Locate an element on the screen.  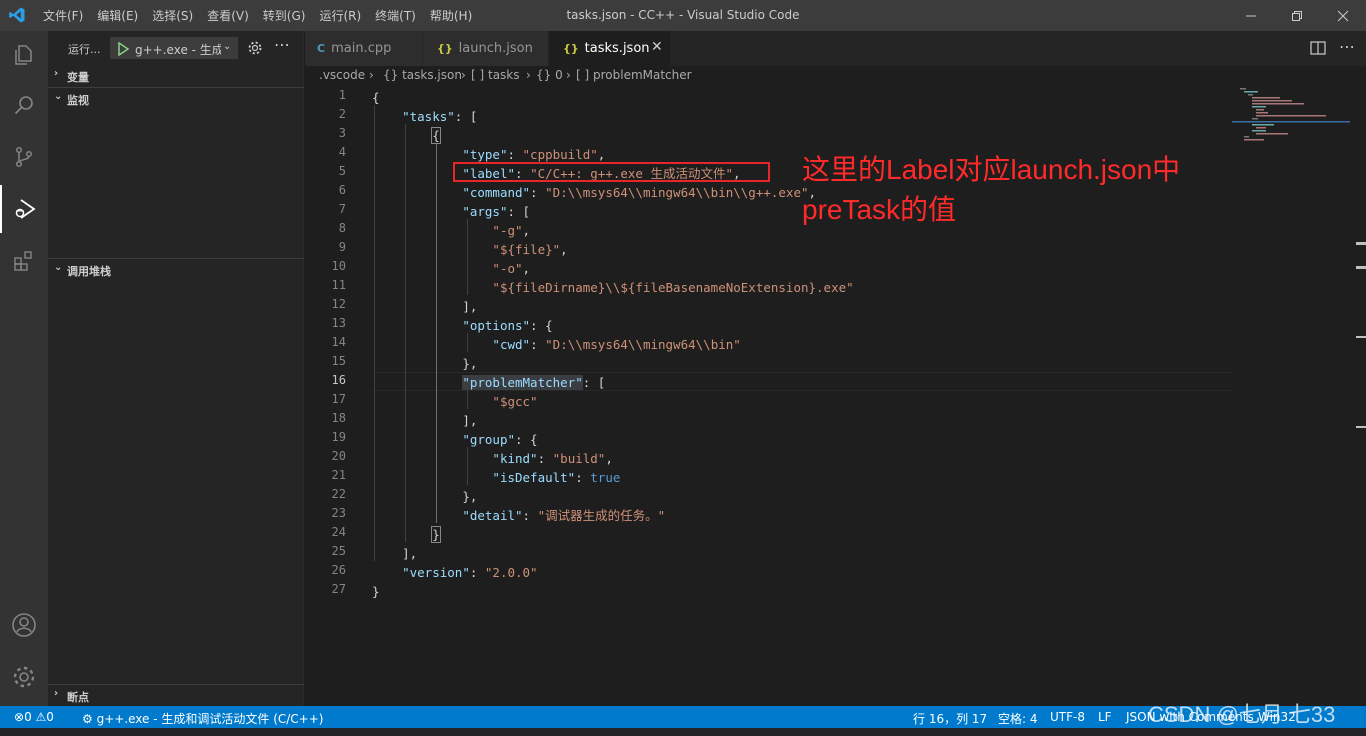
search-button is located at coordinates (24, 105).